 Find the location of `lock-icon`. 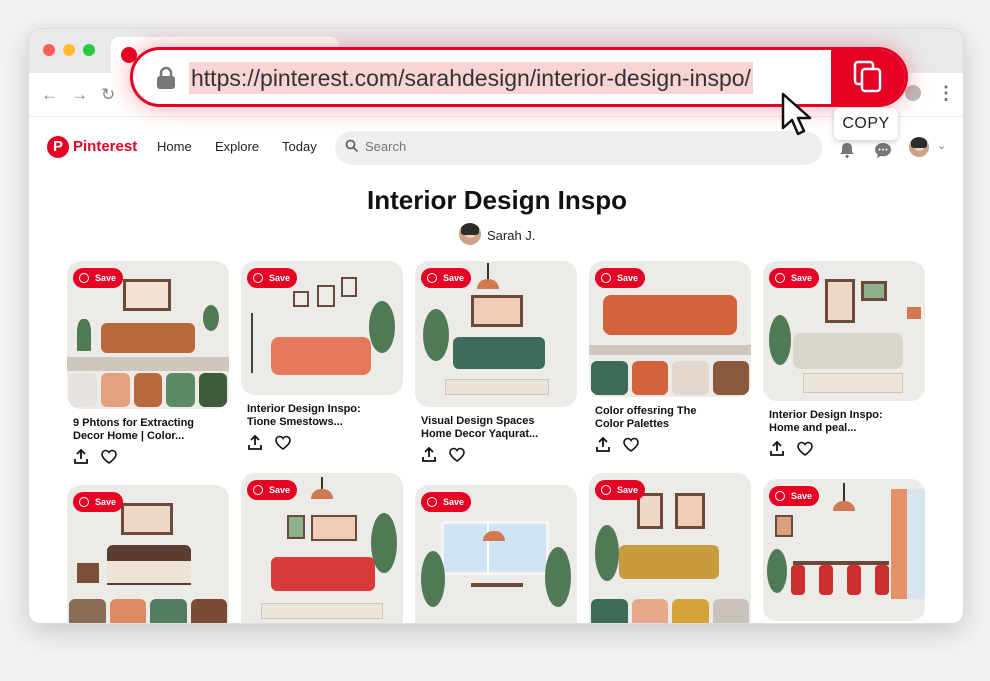

lock-icon is located at coordinates (166, 77).